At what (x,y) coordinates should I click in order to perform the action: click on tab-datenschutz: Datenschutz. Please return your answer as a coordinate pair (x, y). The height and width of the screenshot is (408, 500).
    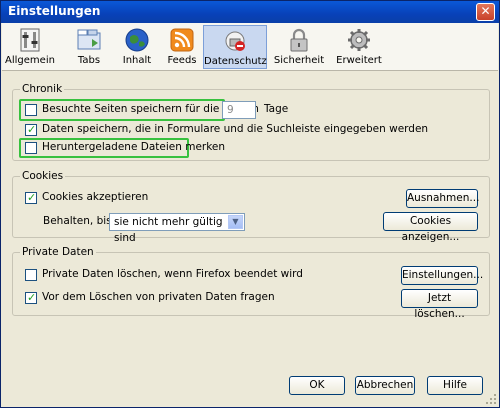
    Looking at the image, I should click on (235, 47).